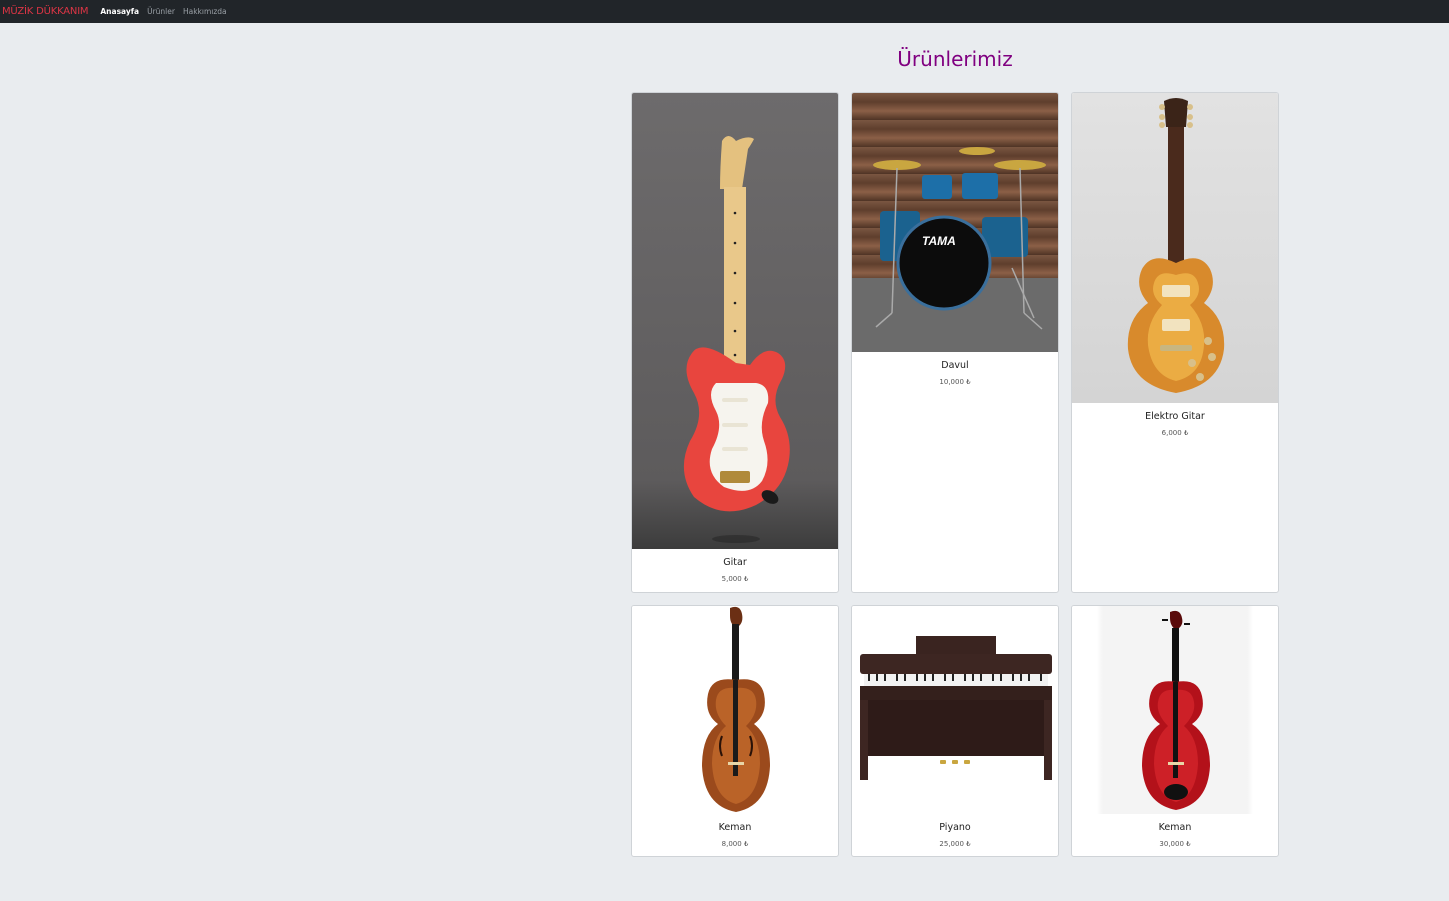 The image size is (1449, 901). What do you see at coordinates (955, 844) in the screenshot?
I see `product-price: 25,000 ₺` at bounding box center [955, 844].